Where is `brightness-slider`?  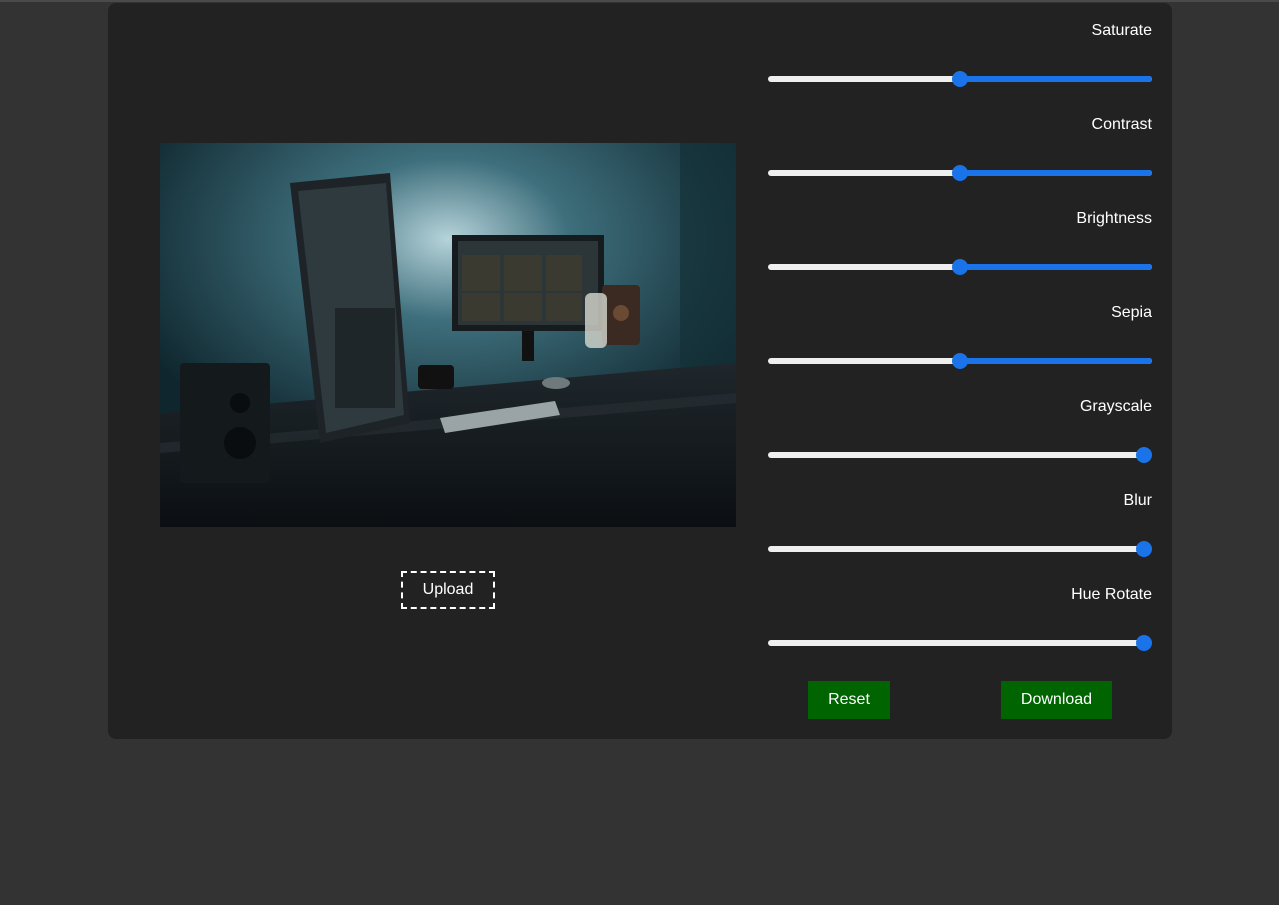 brightness-slider is located at coordinates (960, 267).